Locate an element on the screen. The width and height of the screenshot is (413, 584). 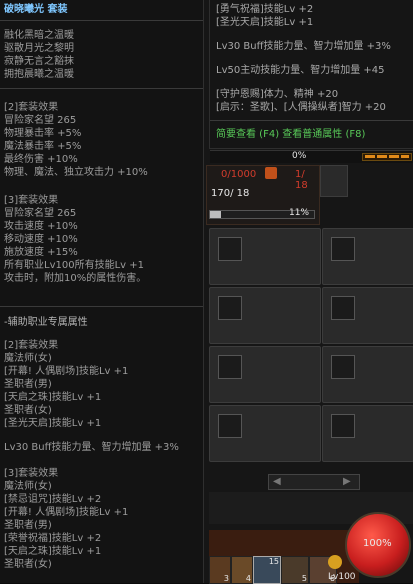
buff-icon is located at coordinates (271, 173).